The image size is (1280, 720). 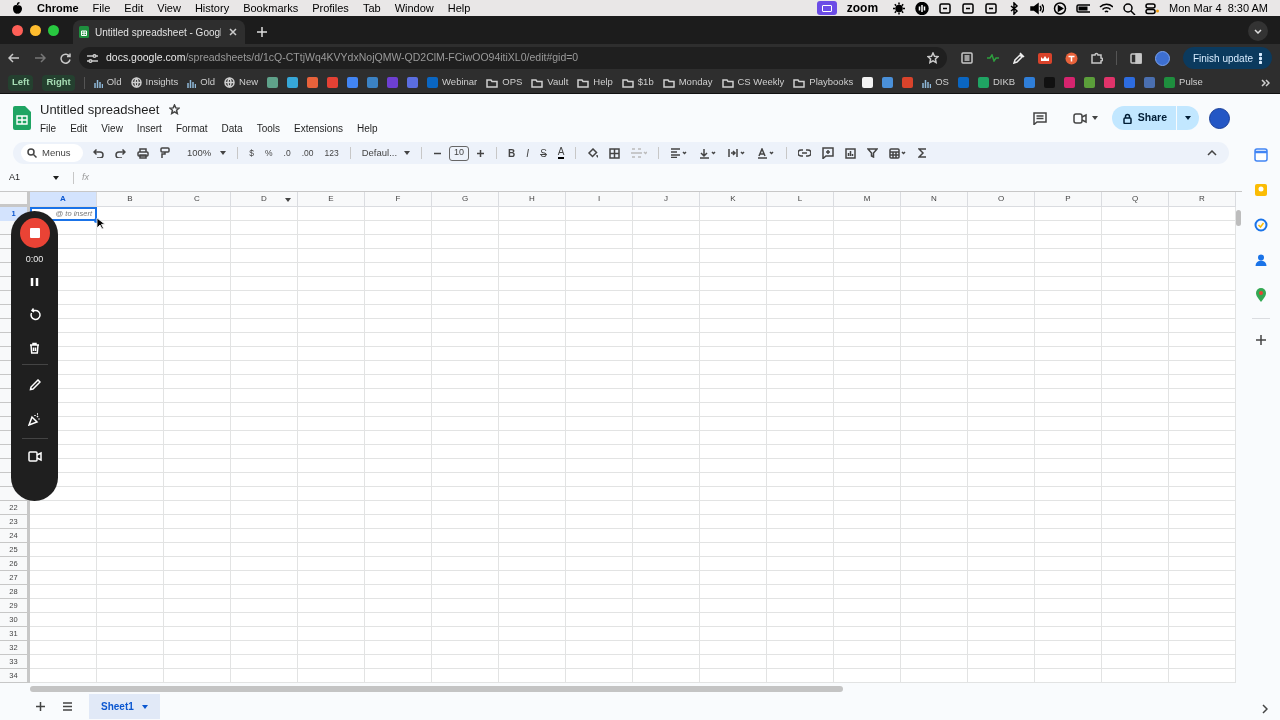 What do you see at coordinates (264, 199) in the screenshot?
I see `column-header: D` at bounding box center [264, 199].